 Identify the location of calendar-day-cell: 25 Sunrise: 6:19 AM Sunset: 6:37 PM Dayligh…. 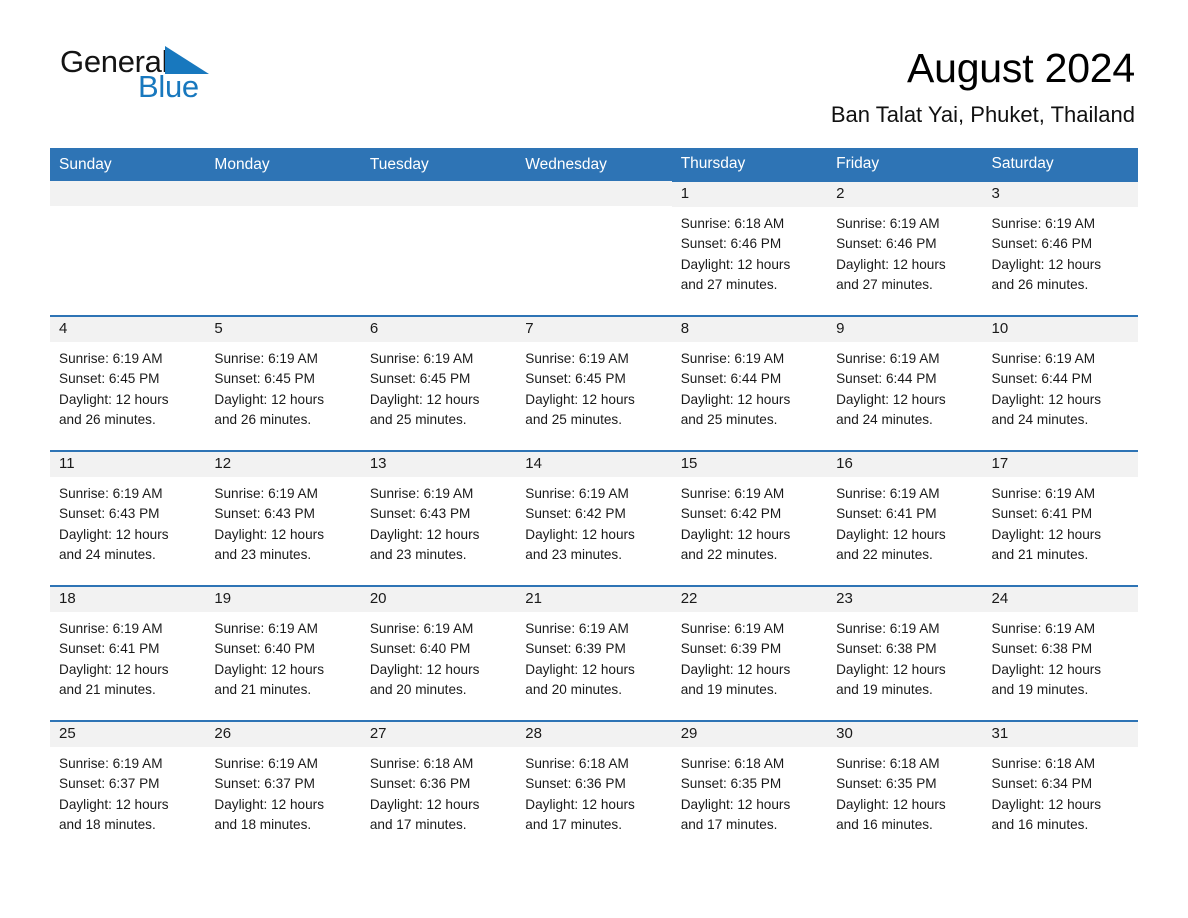
(128, 788).